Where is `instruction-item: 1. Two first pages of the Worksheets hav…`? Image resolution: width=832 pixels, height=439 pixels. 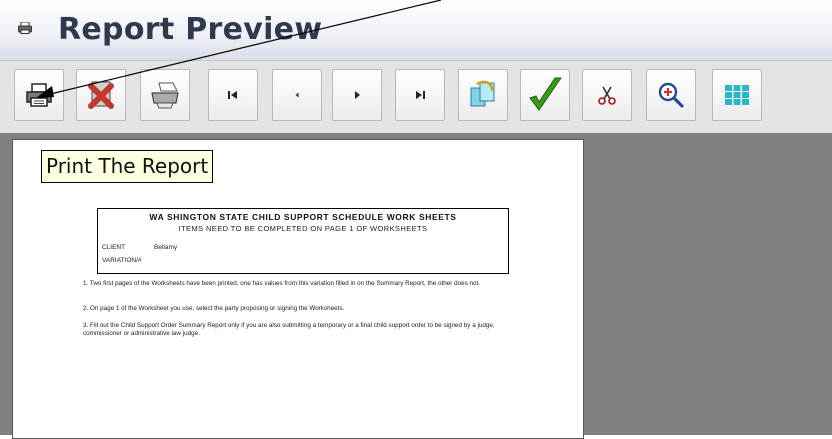 instruction-item: 1. Two first pages of the Worksheets hav… is located at coordinates (282, 283).